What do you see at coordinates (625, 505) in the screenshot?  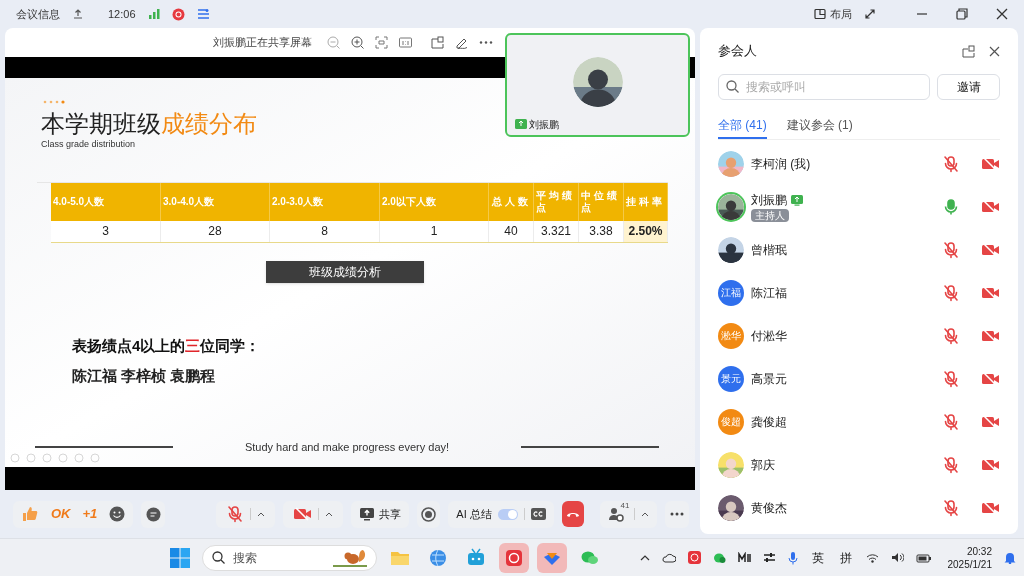 I see `participant-count: 41` at bounding box center [625, 505].